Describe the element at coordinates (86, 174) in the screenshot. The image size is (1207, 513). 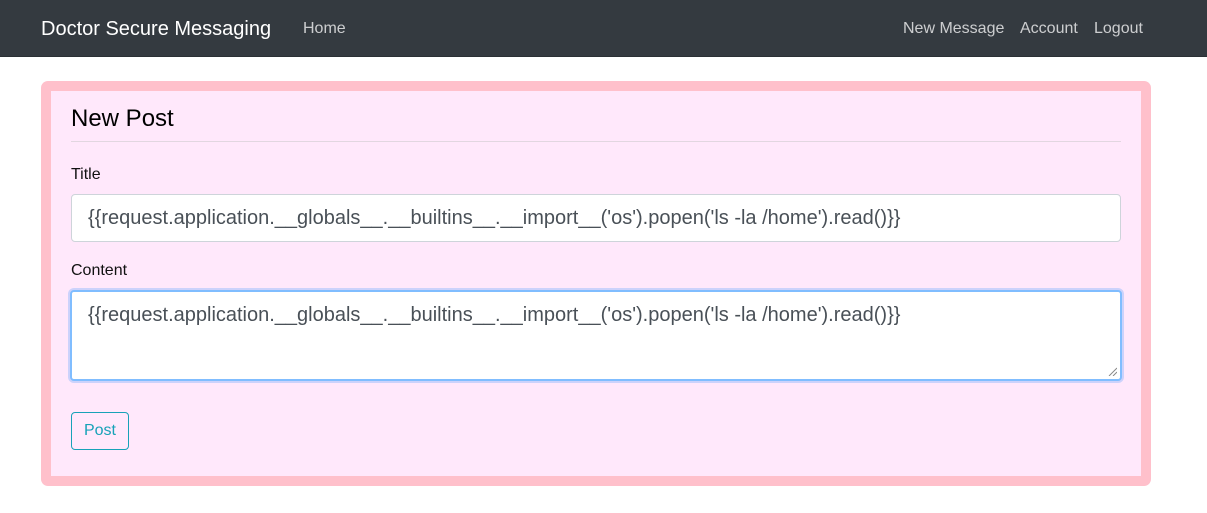
I see `title-label: Title` at that location.